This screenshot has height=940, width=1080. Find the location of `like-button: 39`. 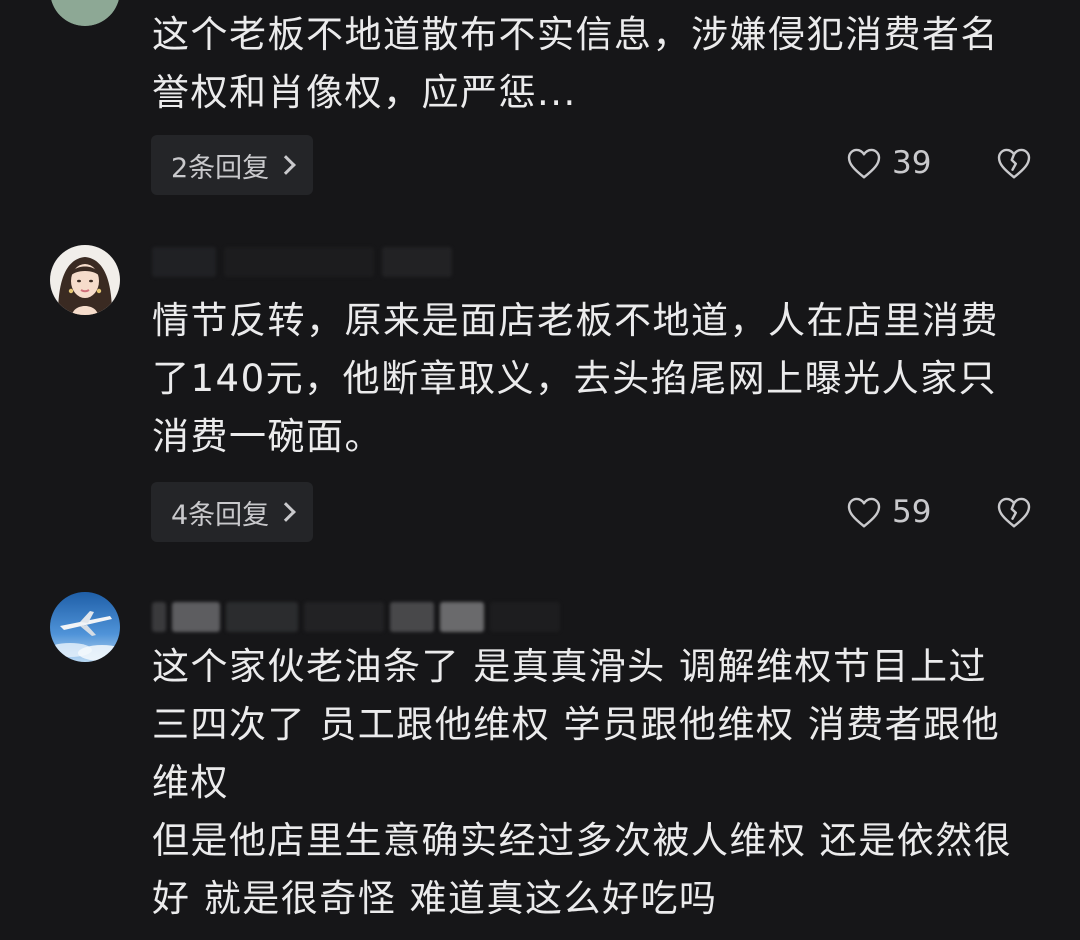

like-button: 39 is located at coordinates (888, 163).